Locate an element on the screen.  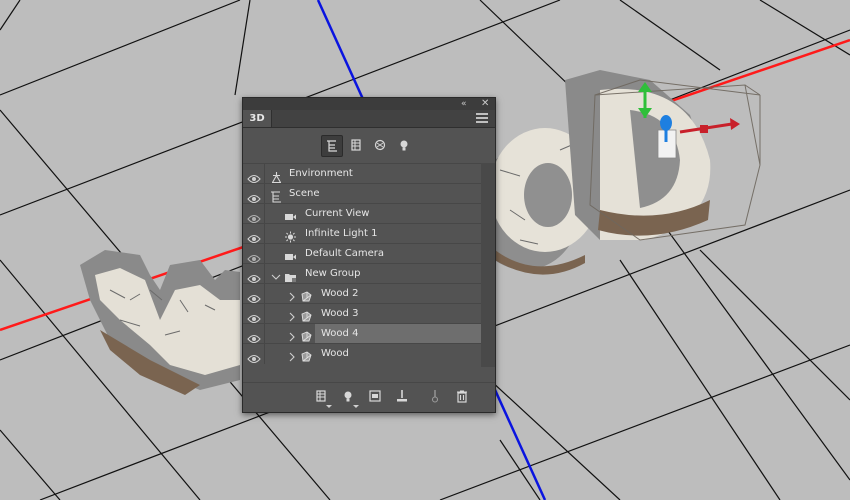
layer-label: Wood is located at coordinates (335, 353).